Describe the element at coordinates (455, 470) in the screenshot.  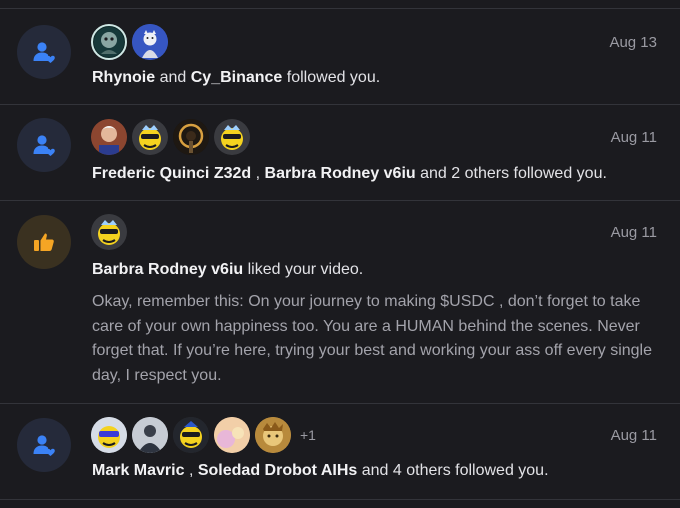
I see `action-text: and 4 others followed you.` at that location.